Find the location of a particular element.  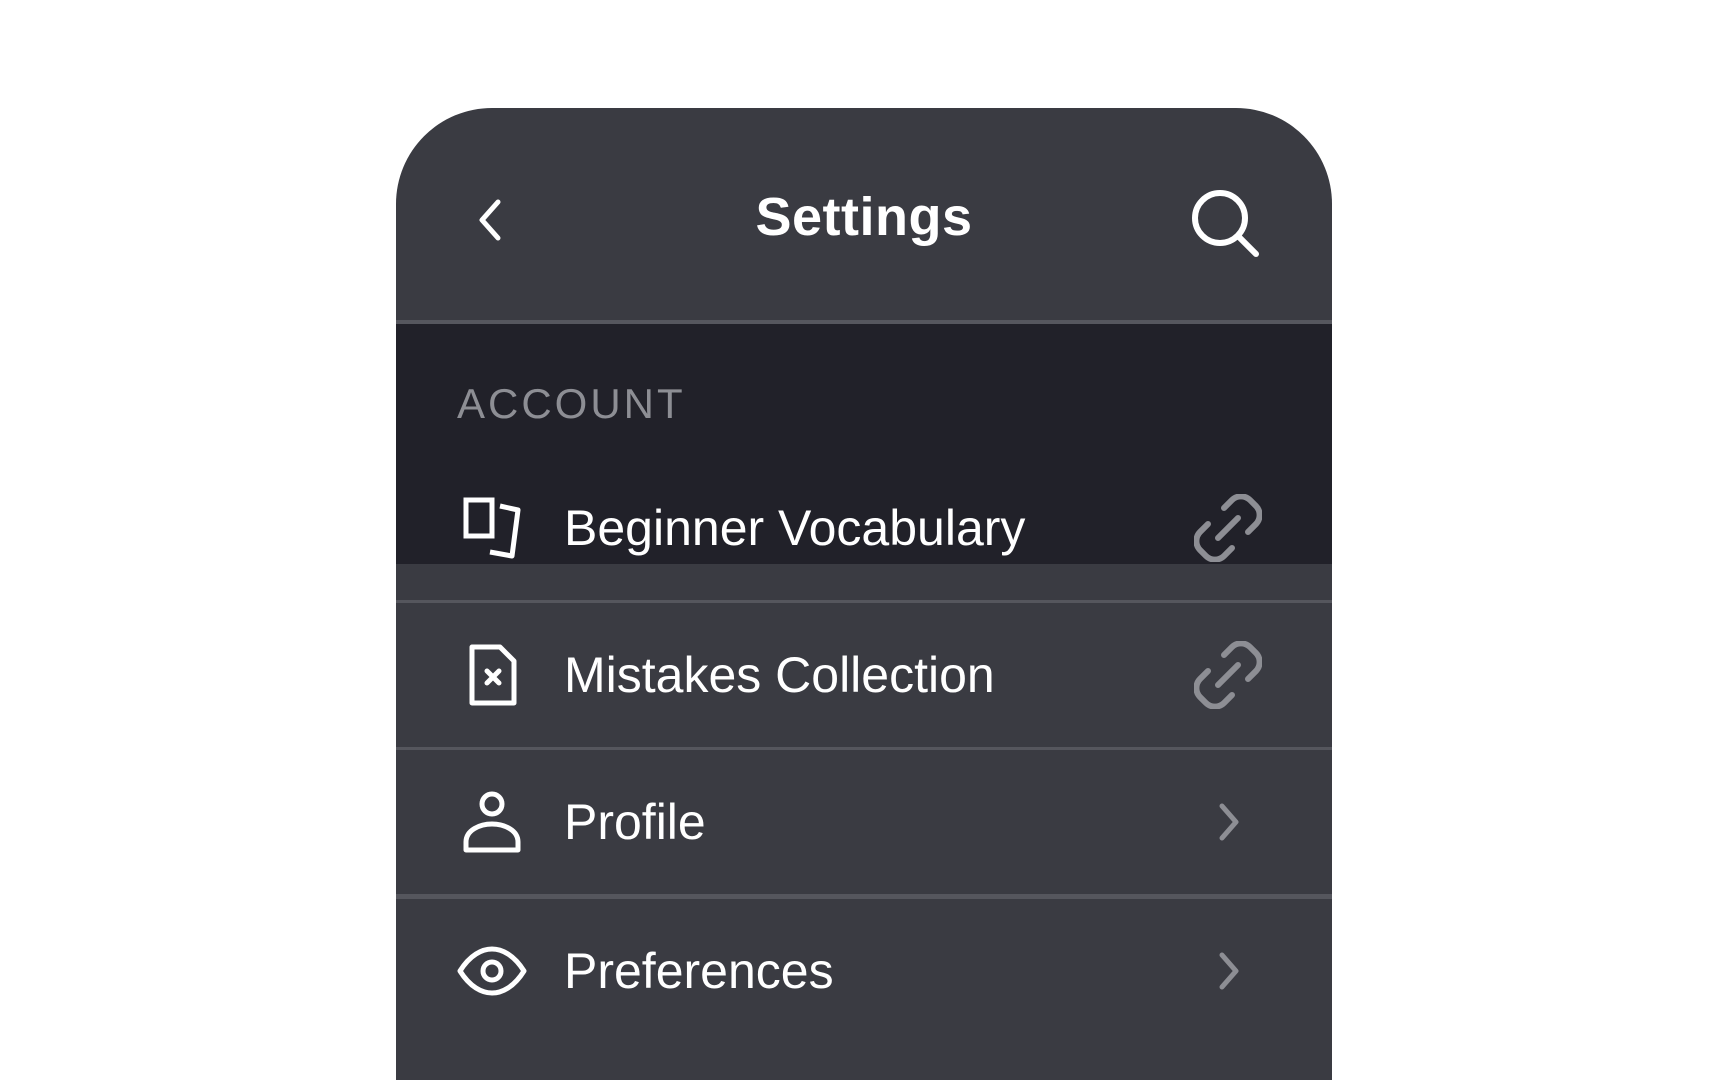

settings-row-label: Preferences is located at coordinates (699, 971).